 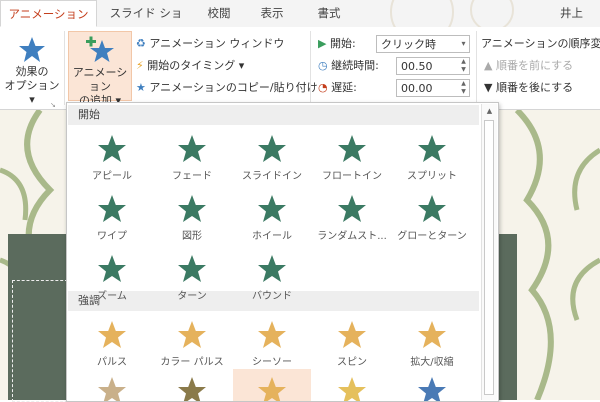 I want to click on entrance-effect-item: 図形, so click(x=192, y=217).